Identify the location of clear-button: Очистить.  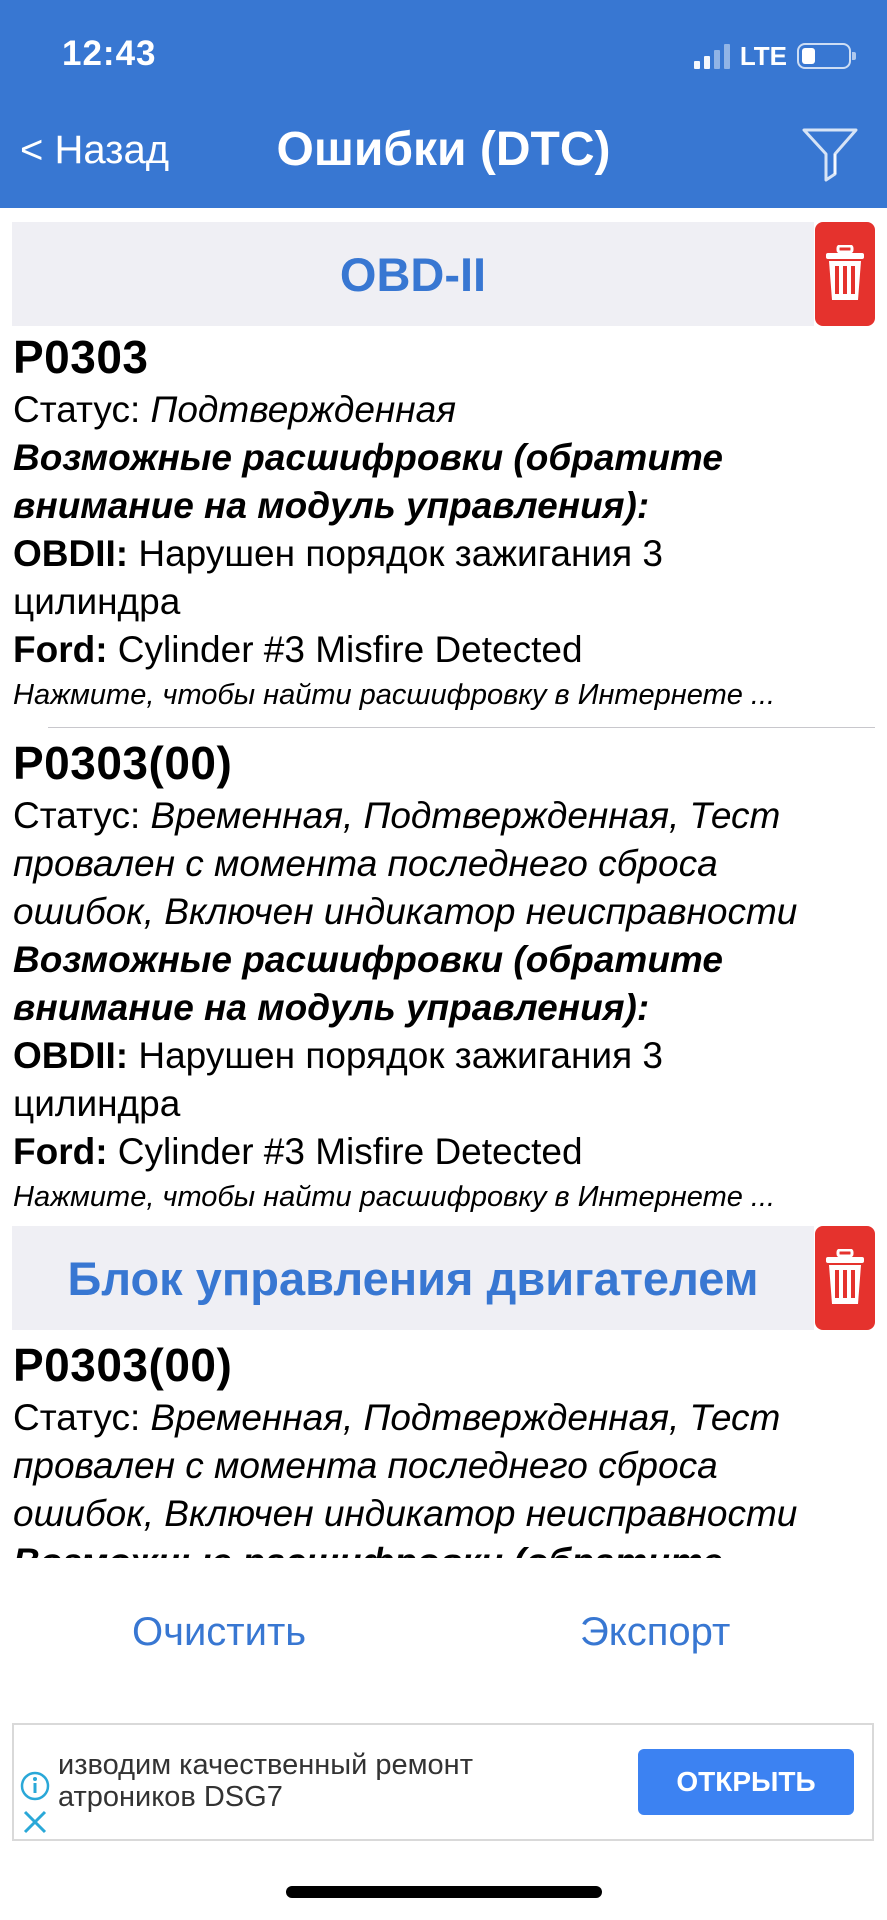
(219, 1632).